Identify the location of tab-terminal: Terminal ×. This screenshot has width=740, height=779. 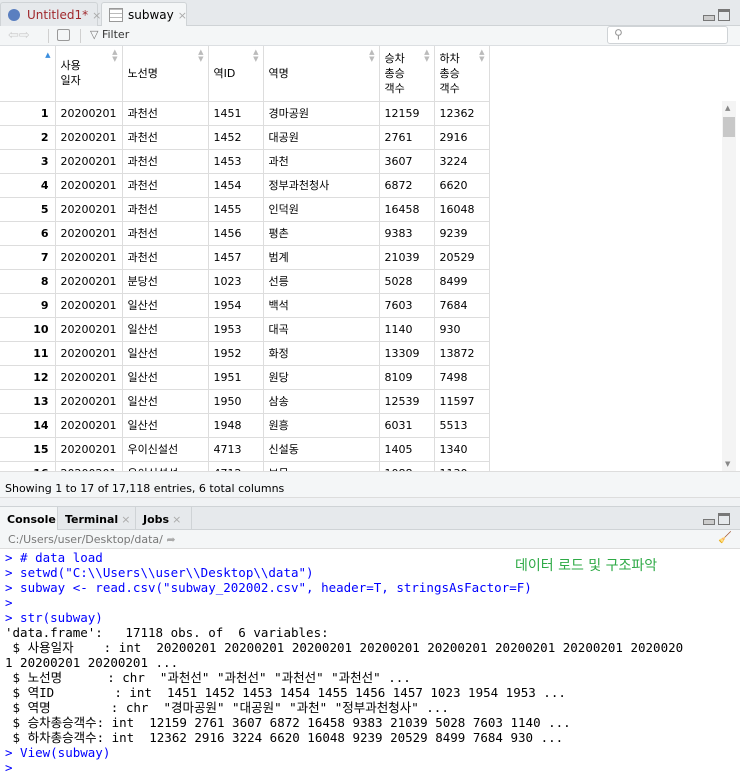
(97, 518).